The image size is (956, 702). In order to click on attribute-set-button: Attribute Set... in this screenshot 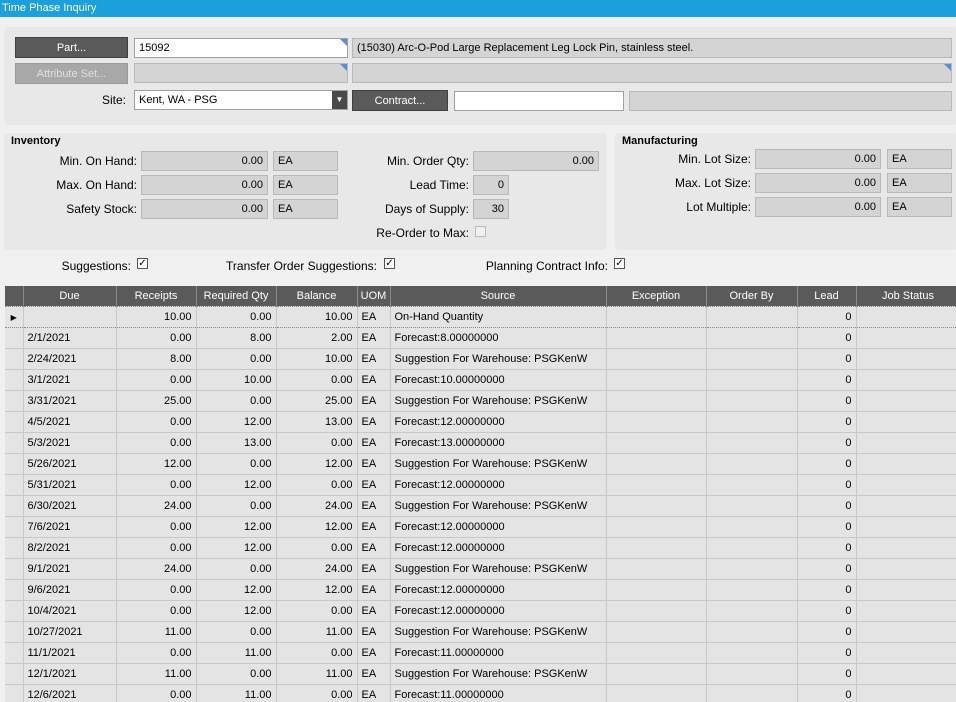, I will do `click(71, 73)`.